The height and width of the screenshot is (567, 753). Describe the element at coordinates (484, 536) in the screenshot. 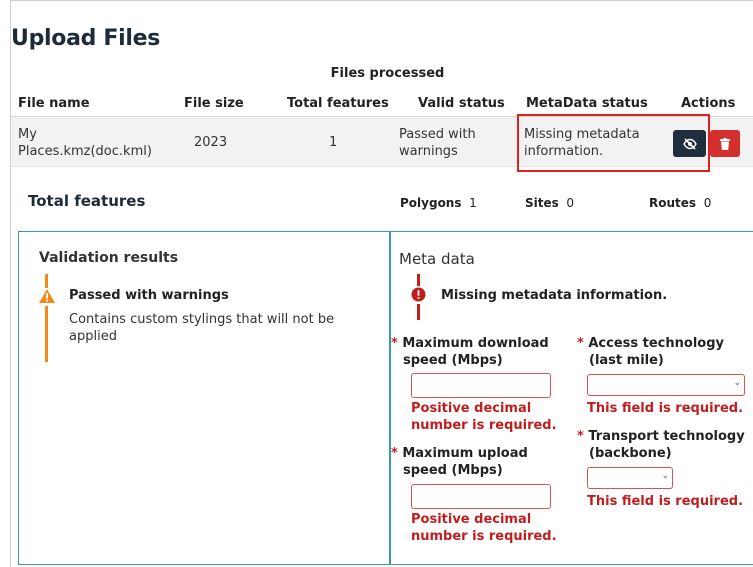

I see `max-upload-error-line2: number is required.` at that location.